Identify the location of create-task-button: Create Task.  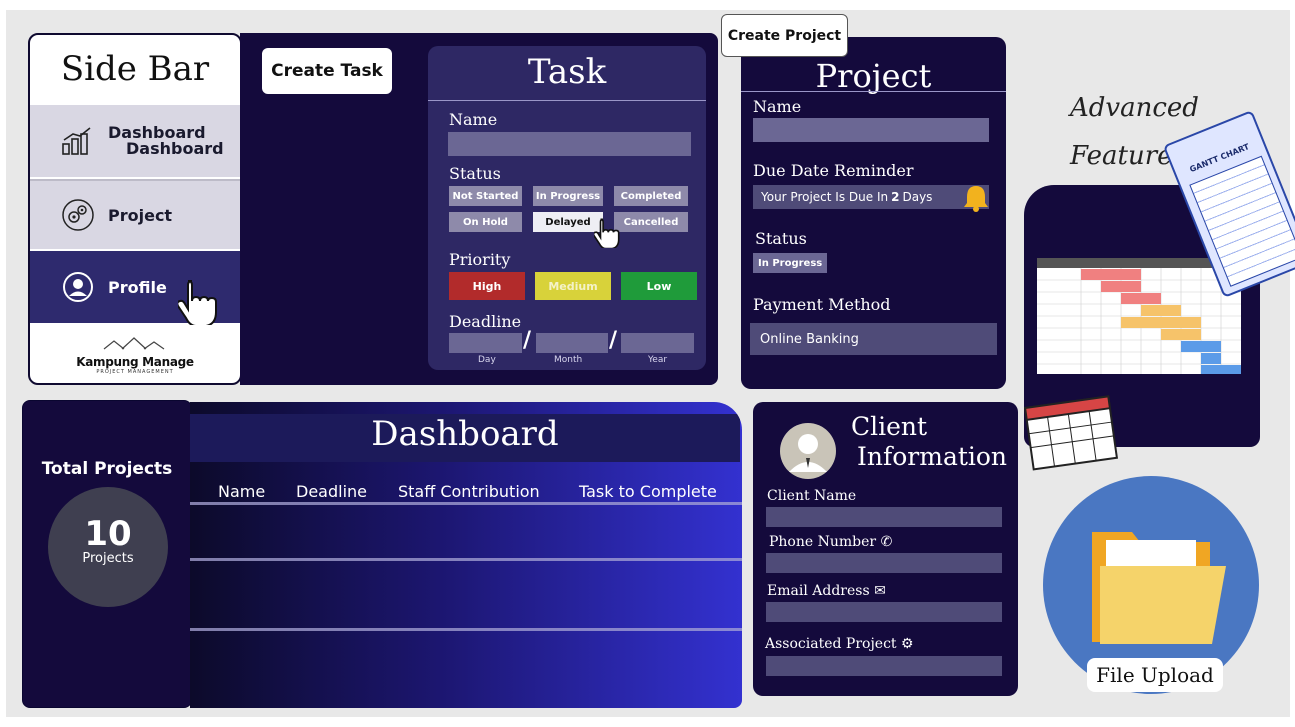
(327, 71).